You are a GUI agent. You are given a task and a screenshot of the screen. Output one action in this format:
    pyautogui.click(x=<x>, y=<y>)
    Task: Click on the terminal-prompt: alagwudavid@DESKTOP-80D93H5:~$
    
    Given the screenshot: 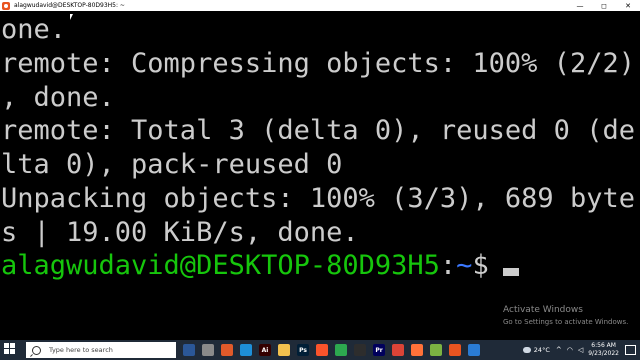 What is the action you would take?
    pyautogui.click(x=260, y=266)
    